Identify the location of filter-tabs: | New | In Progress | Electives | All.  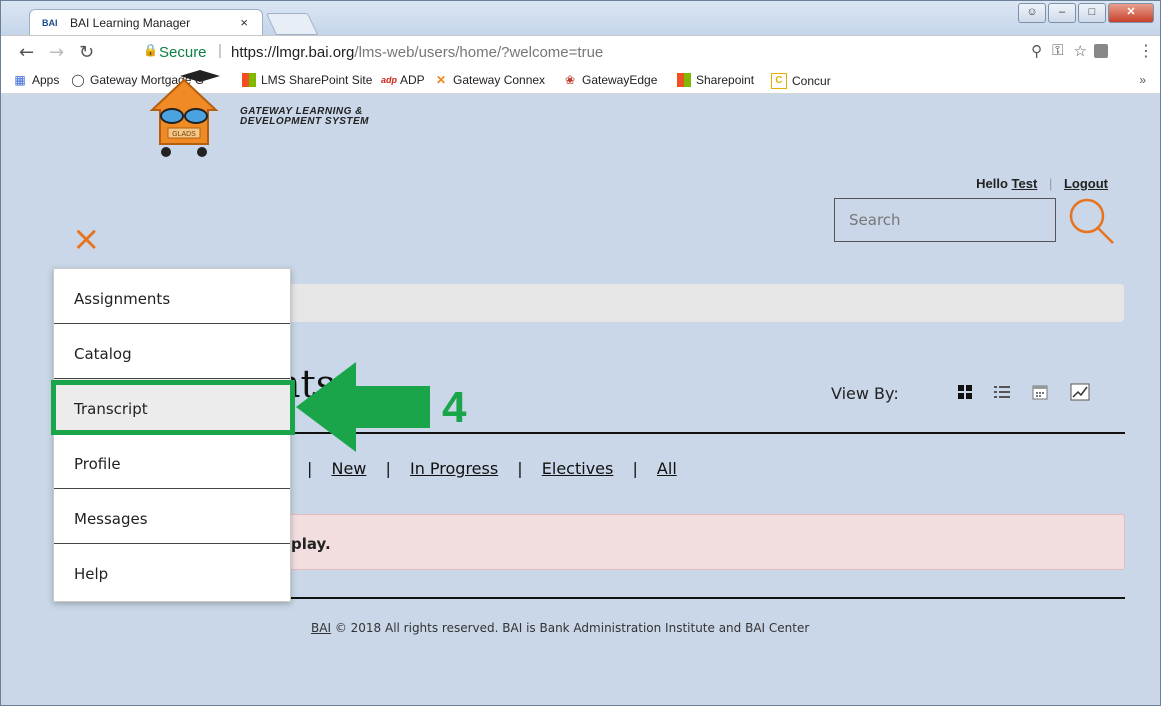
(492, 468).